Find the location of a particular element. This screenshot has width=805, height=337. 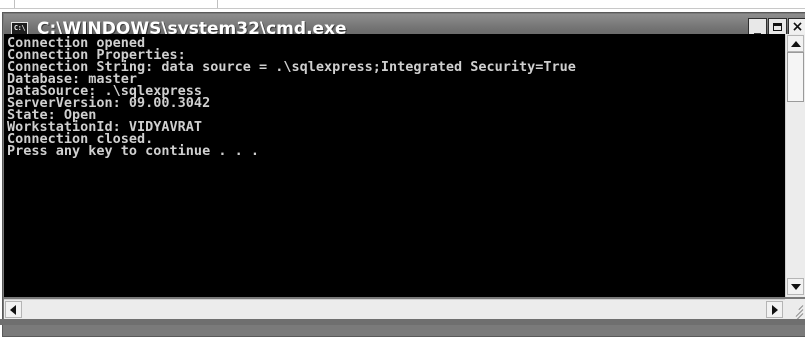

arrow-right-icon is located at coordinates (775, 310).